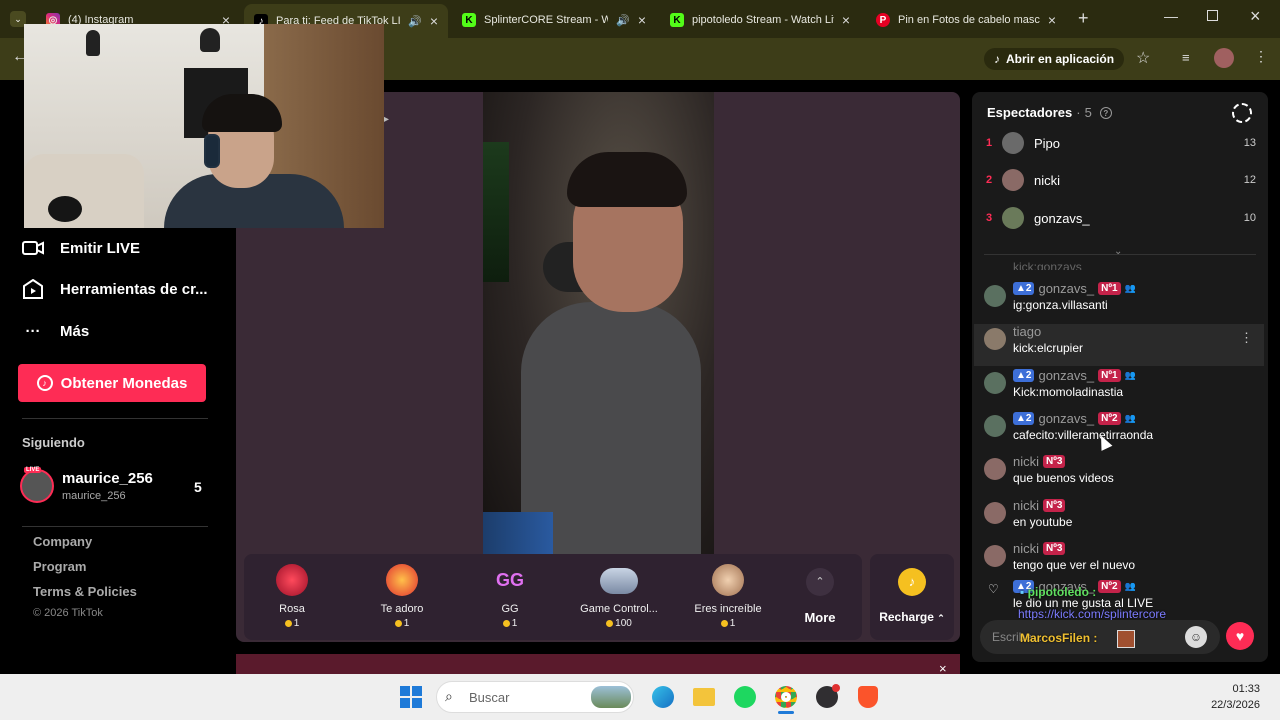  What do you see at coordinates (509, 580) in the screenshot?
I see `gg-icon: GG` at bounding box center [509, 580].